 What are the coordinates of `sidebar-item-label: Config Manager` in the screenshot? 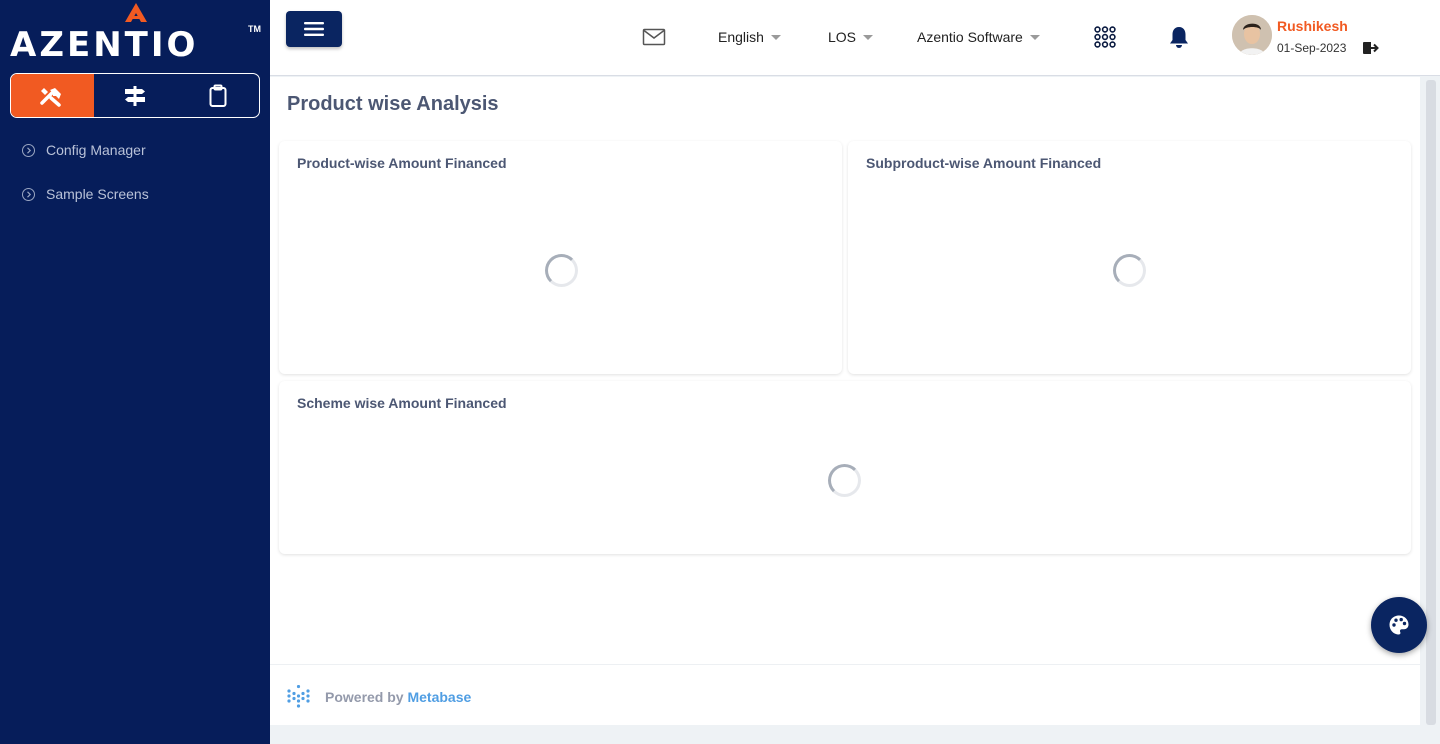 It's located at (96, 150).